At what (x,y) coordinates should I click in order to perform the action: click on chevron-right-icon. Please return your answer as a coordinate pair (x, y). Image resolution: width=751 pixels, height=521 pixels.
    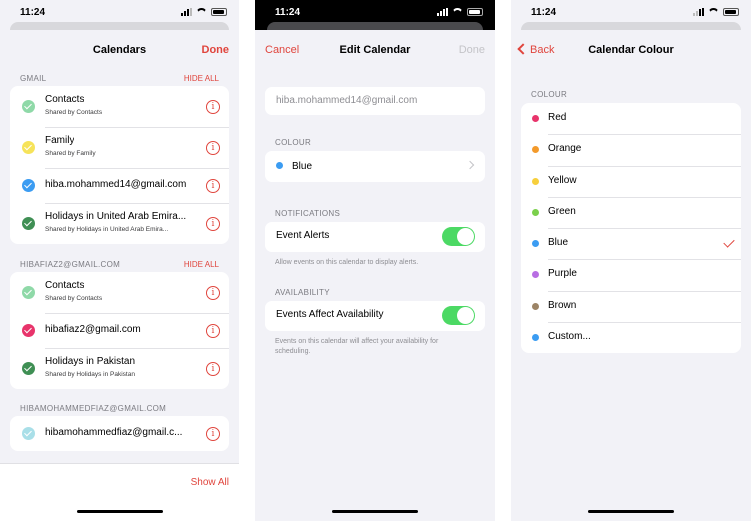
    Looking at the image, I should click on (470, 165).